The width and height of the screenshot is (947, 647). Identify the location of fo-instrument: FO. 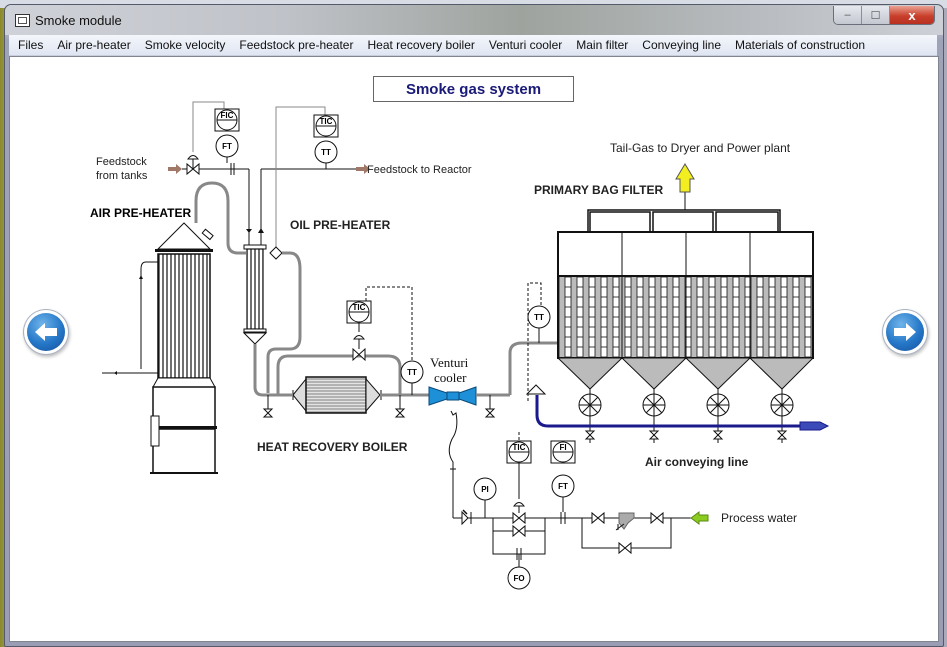
(519, 578).